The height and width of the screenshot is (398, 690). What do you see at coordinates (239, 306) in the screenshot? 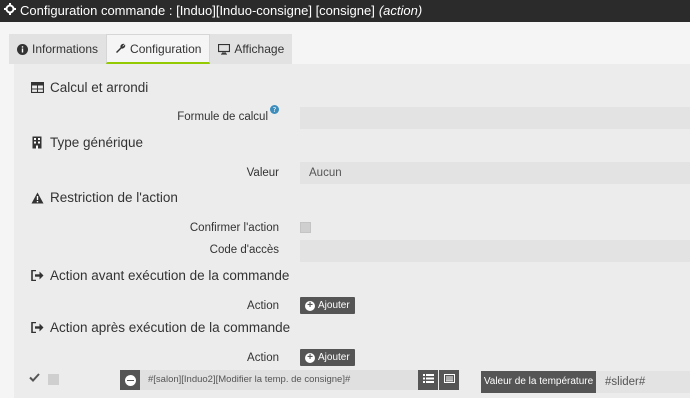
I see `pre-action-label: Action` at bounding box center [239, 306].